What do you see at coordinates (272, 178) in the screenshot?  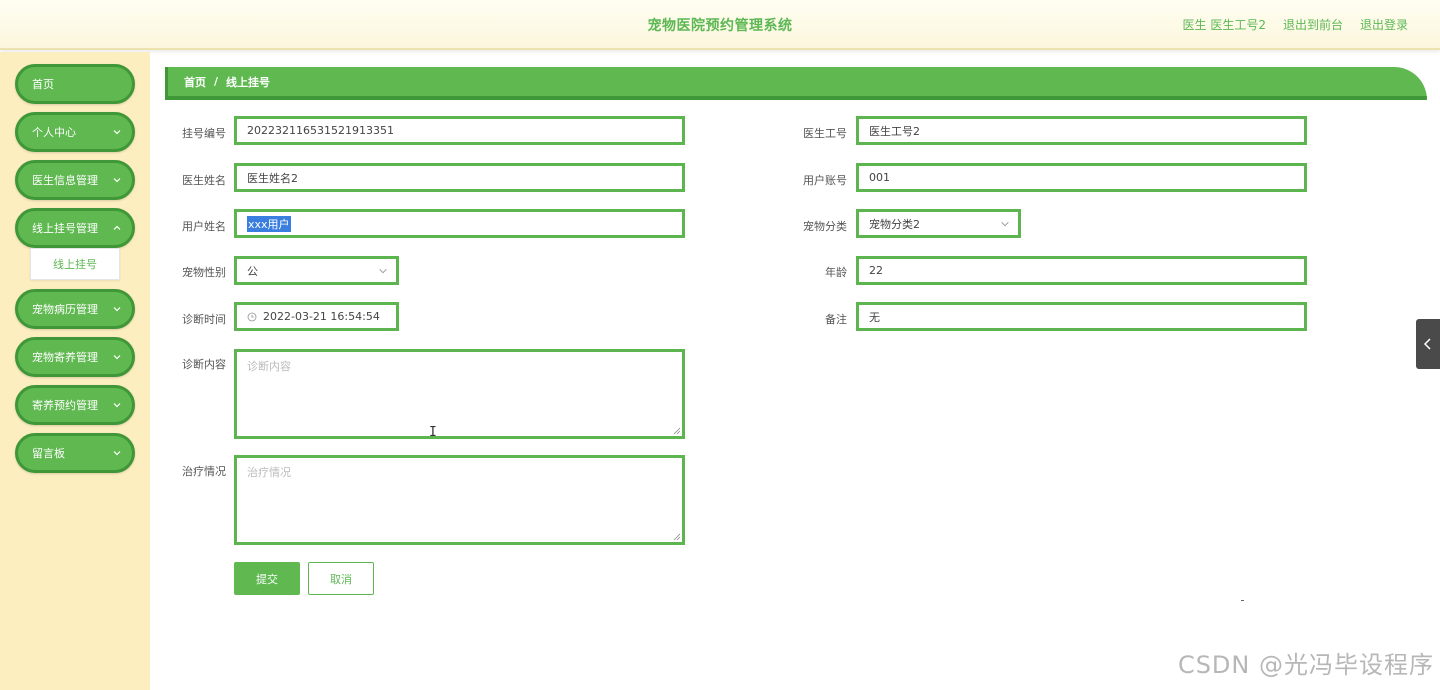 I see `doctor-name-value: 医生姓名2` at bounding box center [272, 178].